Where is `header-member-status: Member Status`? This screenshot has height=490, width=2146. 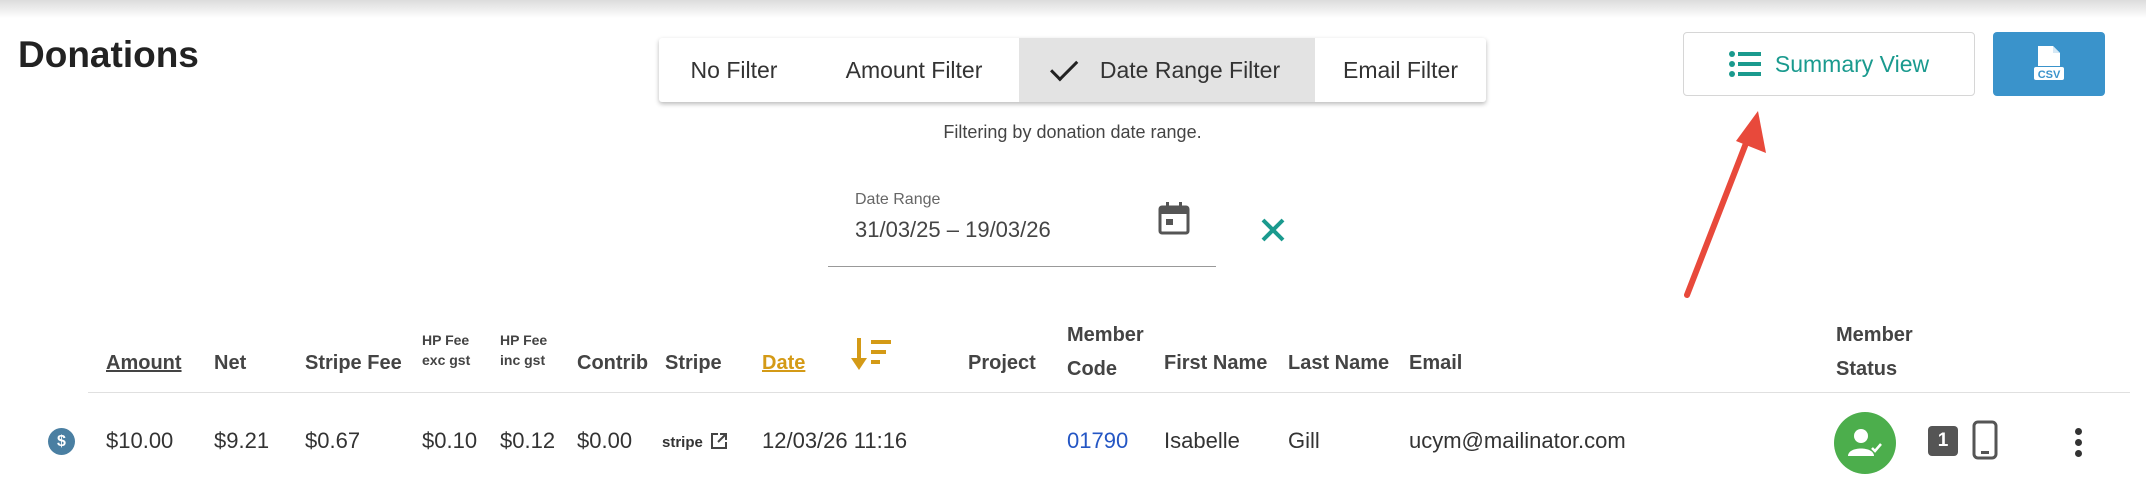
header-member-status: Member Status is located at coordinates (1874, 352).